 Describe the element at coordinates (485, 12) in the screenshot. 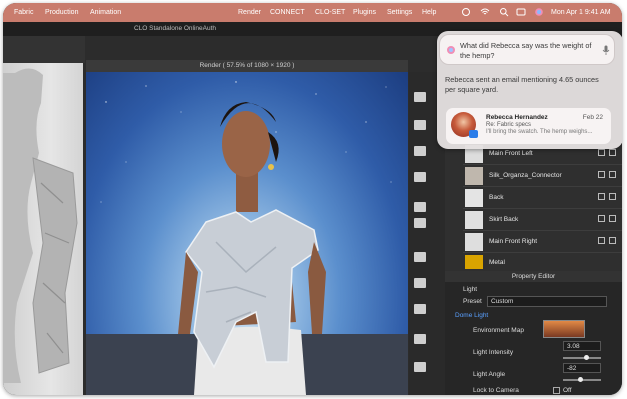

I see `wifi-icon` at that location.